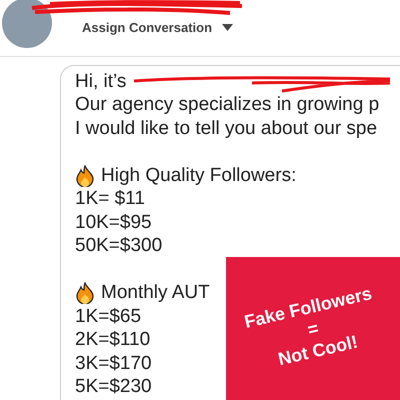 This screenshot has width=400, height=400. I want to click on avatar, so click(27, 24).